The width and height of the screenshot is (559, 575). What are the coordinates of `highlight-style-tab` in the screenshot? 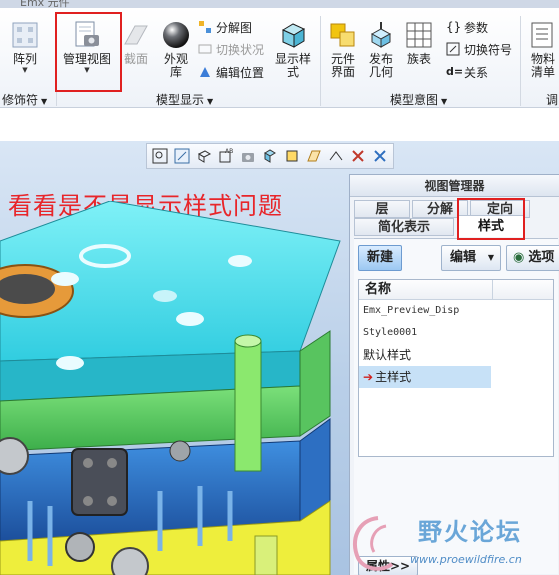 It's located at (491, 219).